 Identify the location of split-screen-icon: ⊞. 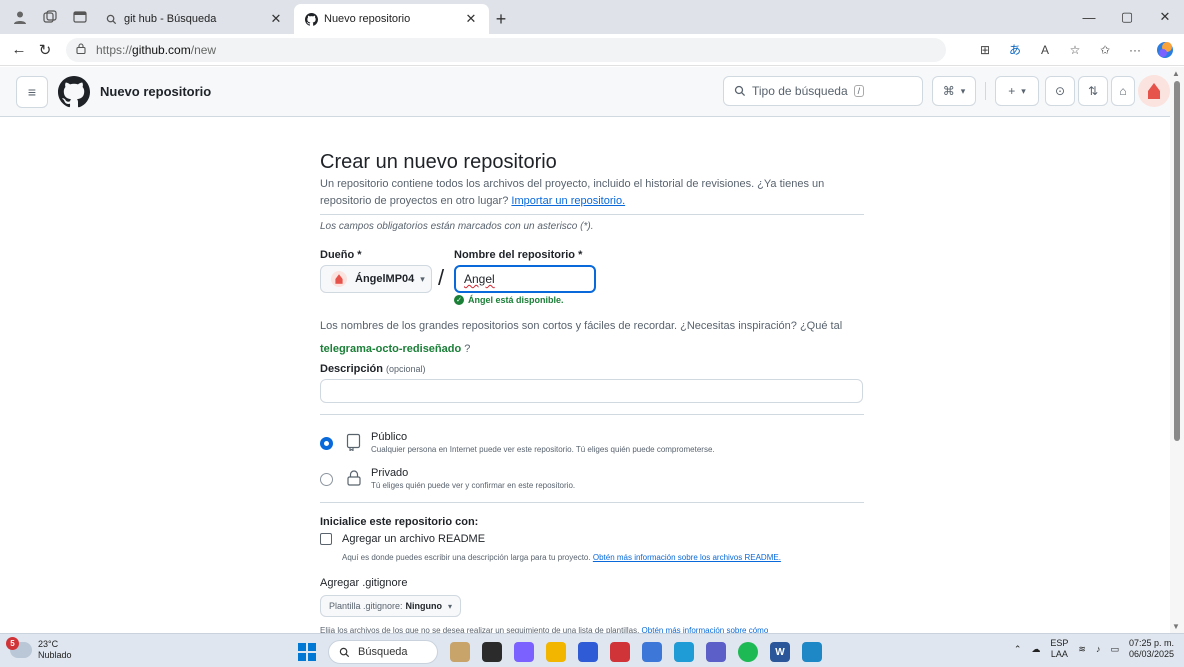
(985, 50).